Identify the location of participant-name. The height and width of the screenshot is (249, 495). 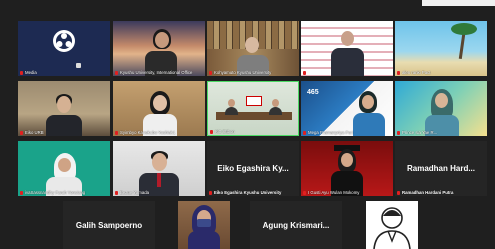
(305, 73).